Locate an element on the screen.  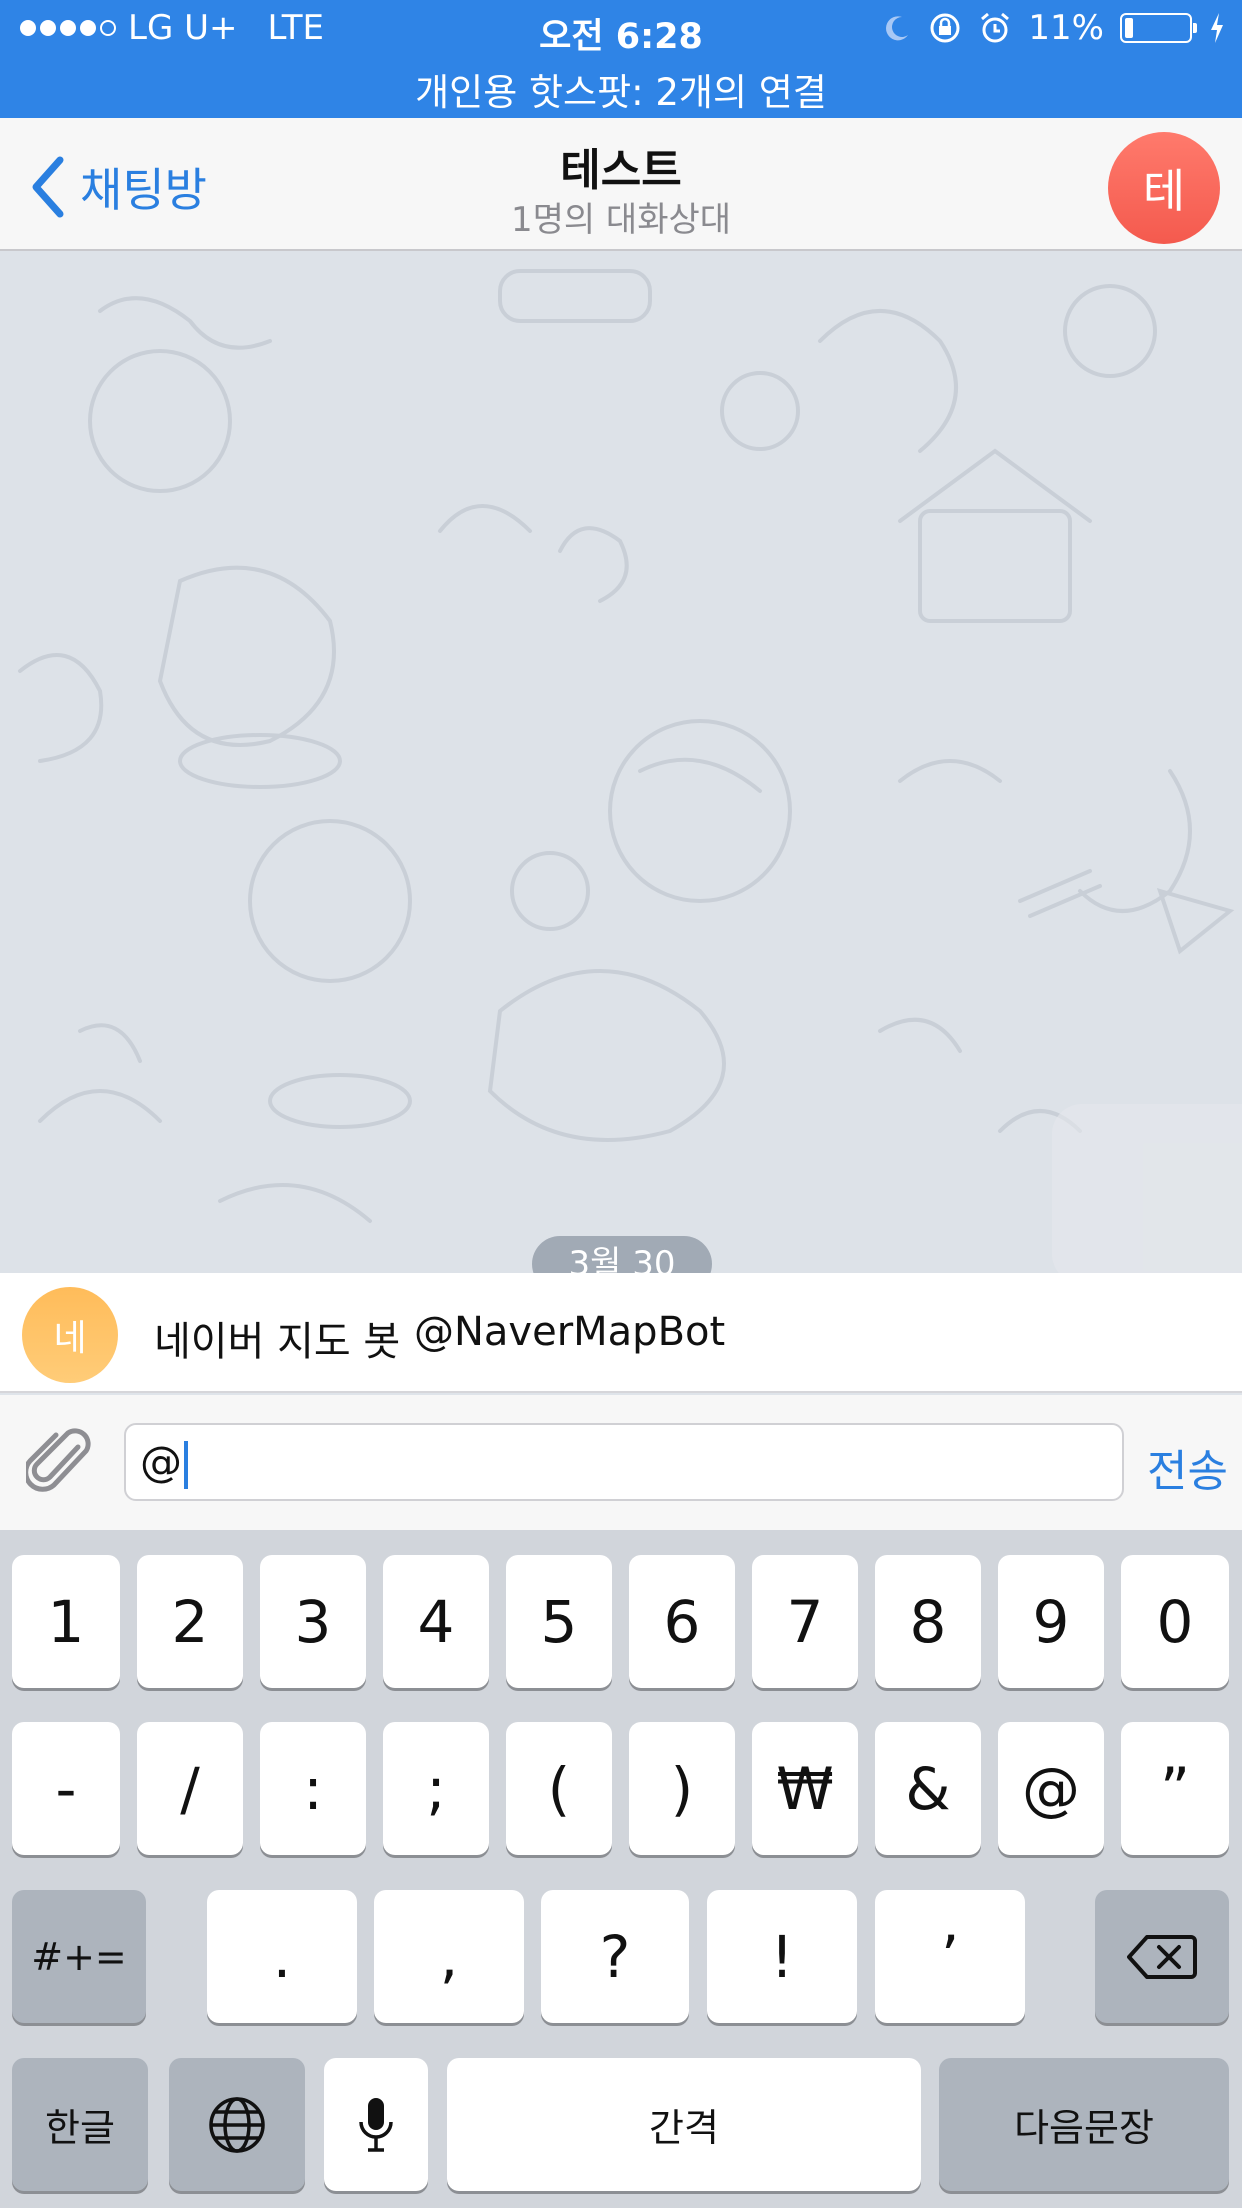
key-period: . is located at coordinates (282, 1956).